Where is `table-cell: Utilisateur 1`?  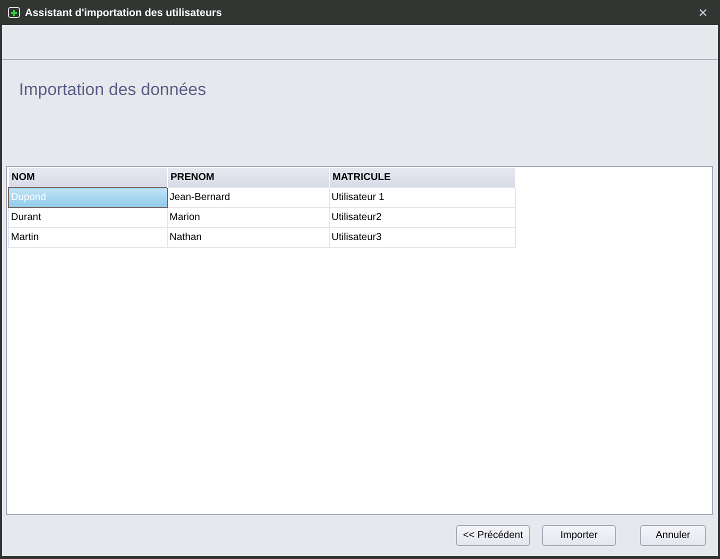 table-cell: Utilisateur 1 is located at coordinates (422, 198).